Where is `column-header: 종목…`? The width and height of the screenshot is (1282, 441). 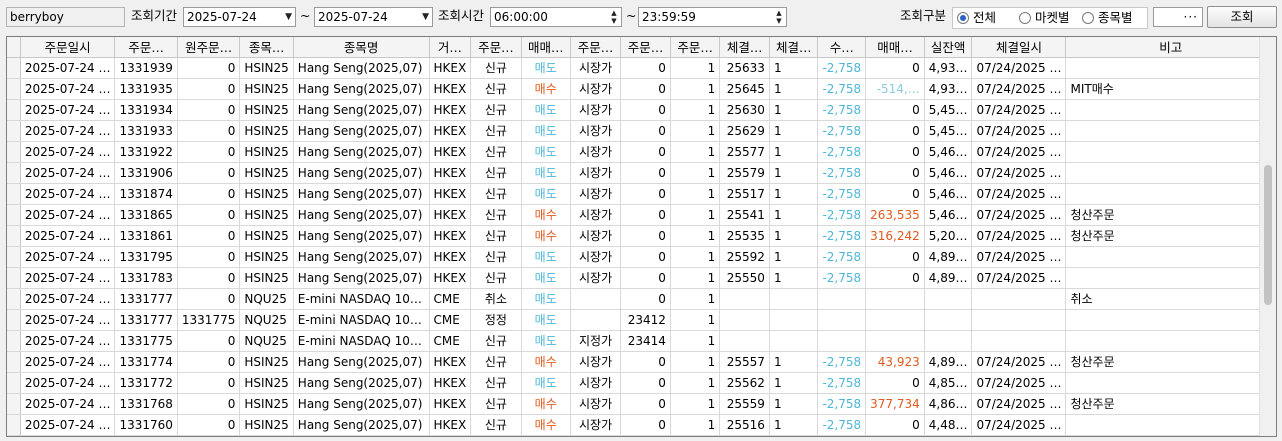
column-header: 종목… is located at coordinates (266, 47).